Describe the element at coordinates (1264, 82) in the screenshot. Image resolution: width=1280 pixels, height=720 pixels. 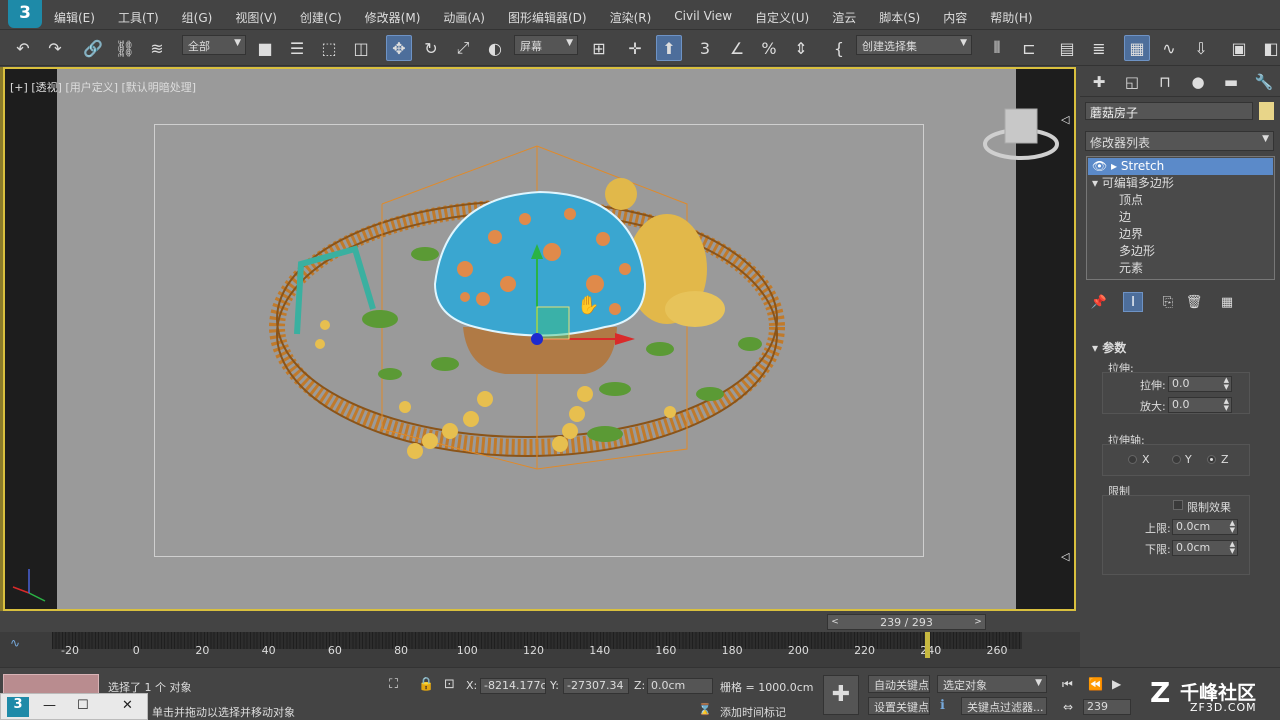
I see `utilities-tab-icon: 🔧` at that location.